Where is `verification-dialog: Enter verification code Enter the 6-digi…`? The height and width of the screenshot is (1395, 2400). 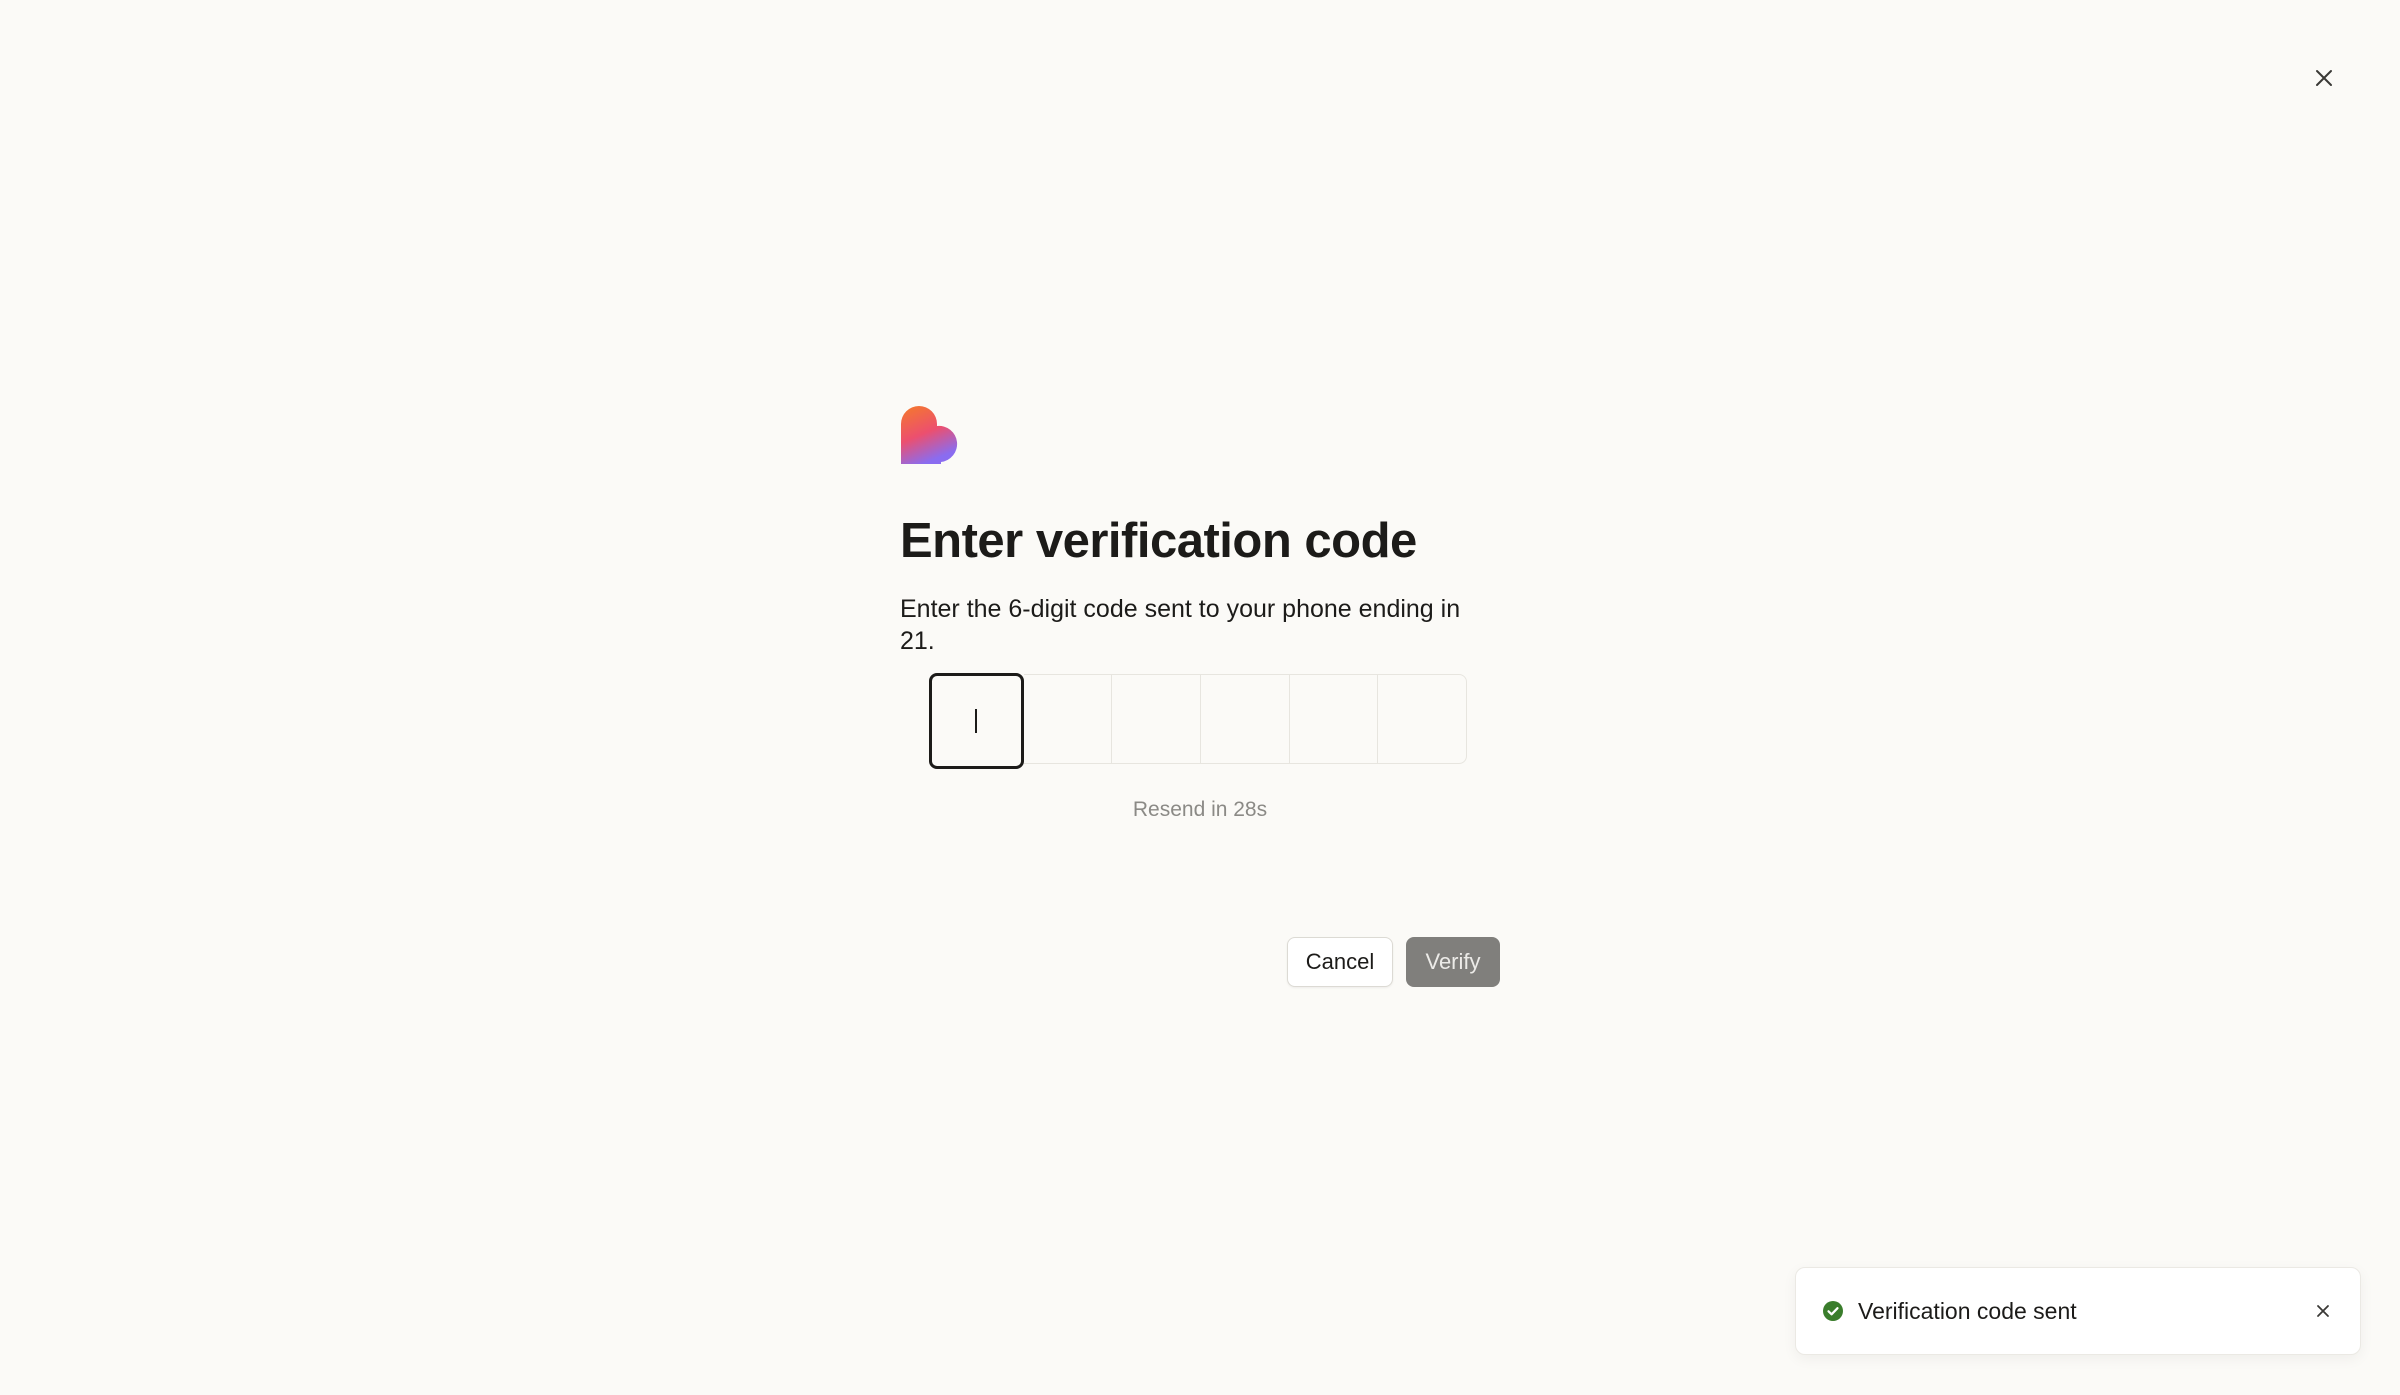
verification-dialog: Enter verification code Enter the 6-digi… is located at coordinates (1200, 695).